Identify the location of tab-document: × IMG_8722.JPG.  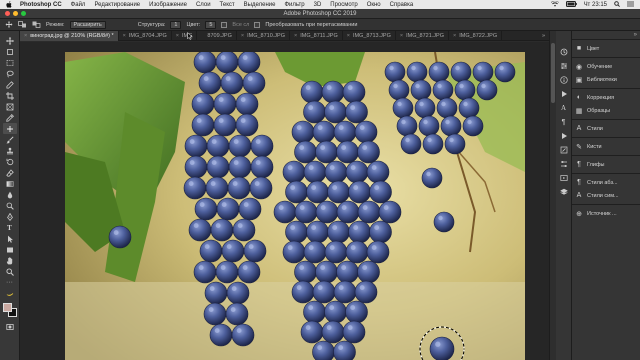
(476, 36).